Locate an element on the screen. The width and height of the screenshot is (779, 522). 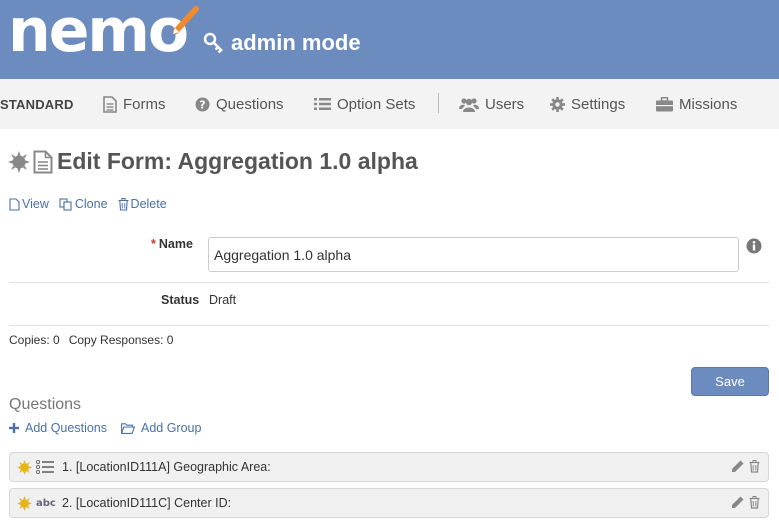
pencil-logo-icon is located at coordinates (186, 20).